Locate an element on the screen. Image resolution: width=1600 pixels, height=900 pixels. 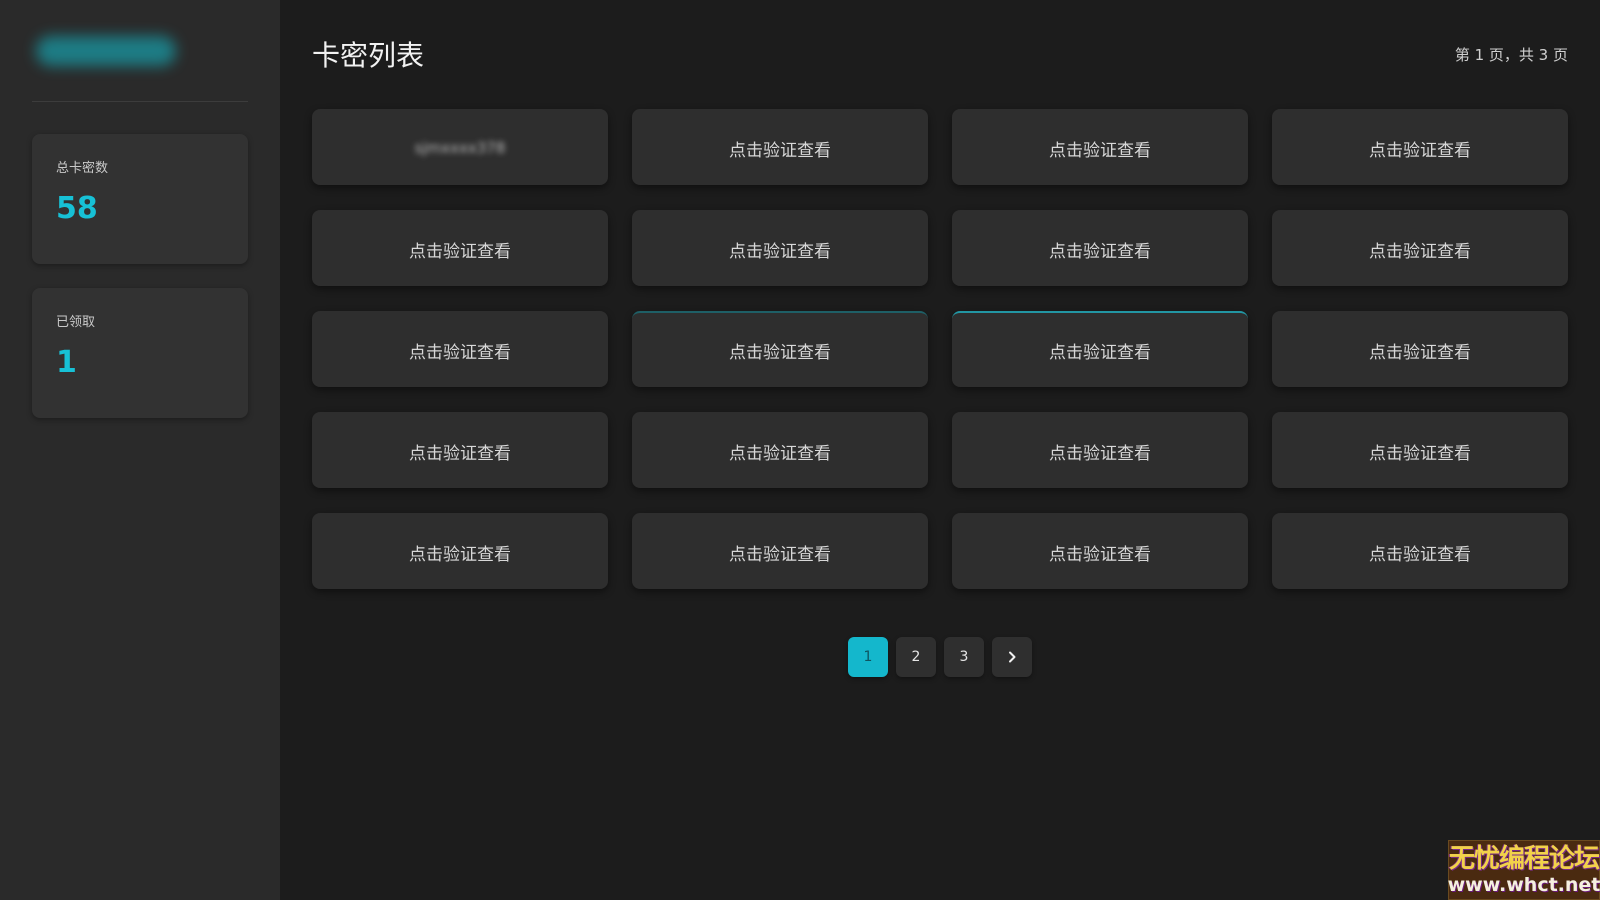
stat-value-total: 58 is located at coordinates (77, 208).